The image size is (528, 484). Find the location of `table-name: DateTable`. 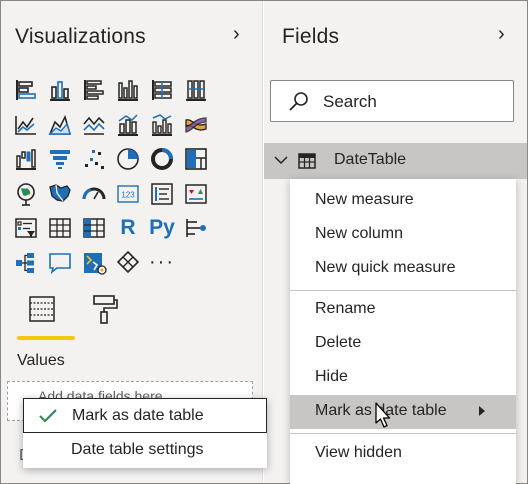

table-name: DateTable is located at coordinates (370, 159).